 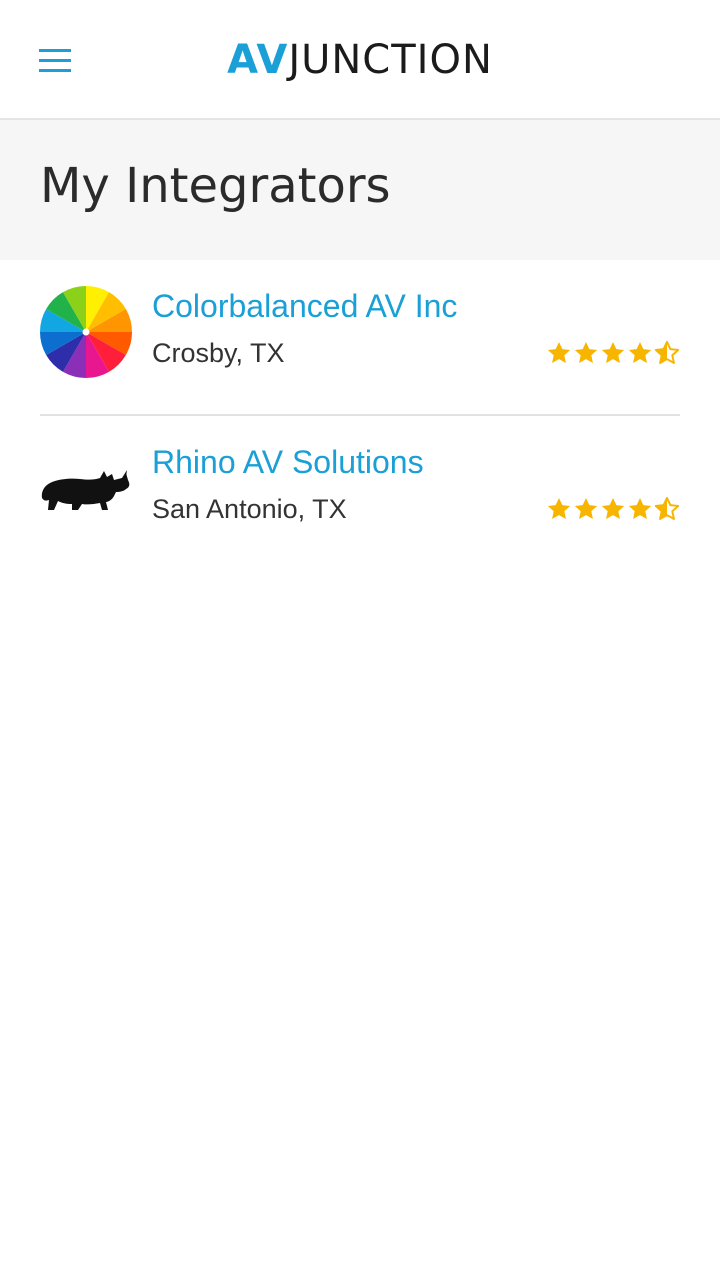 I want to click on integrator-name: Colorbalanced AV Inc, so click(x=304, y=306).